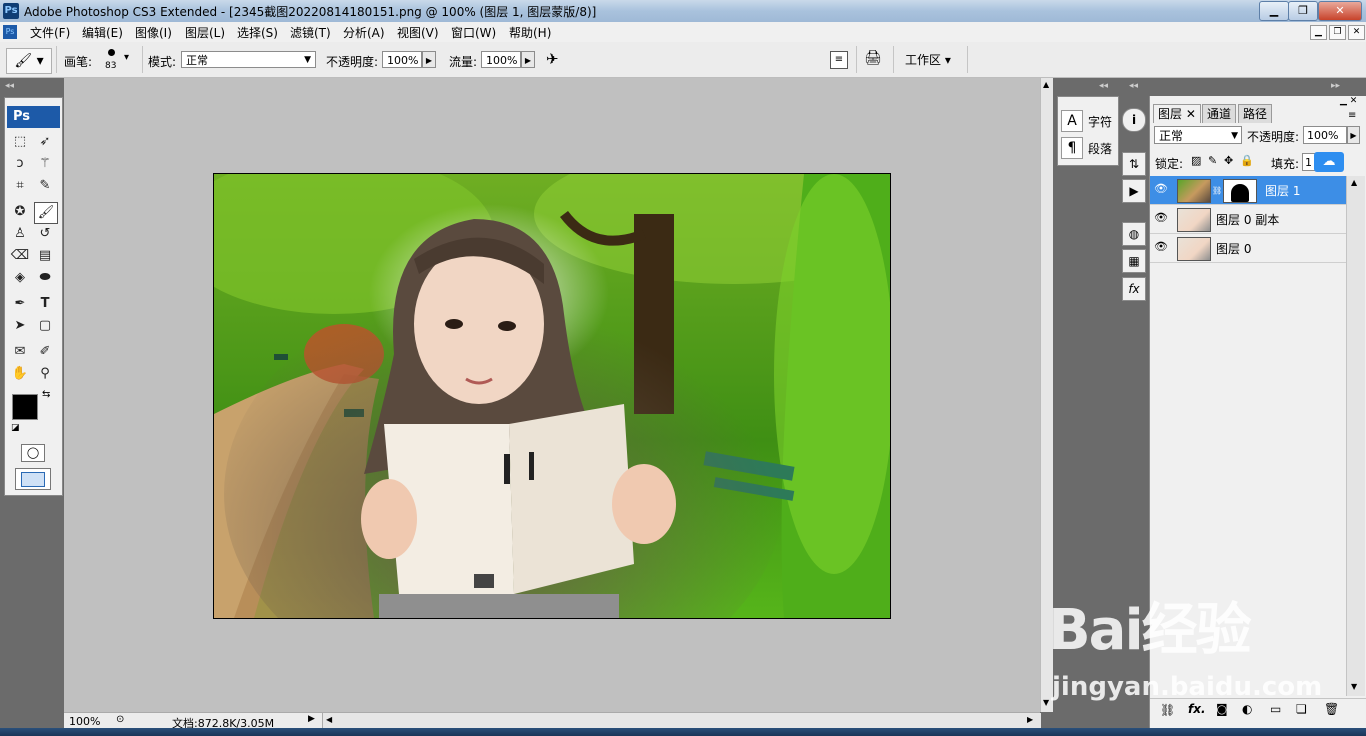  I want to click on doc-restore-button: ❐, so click(1337, 32).